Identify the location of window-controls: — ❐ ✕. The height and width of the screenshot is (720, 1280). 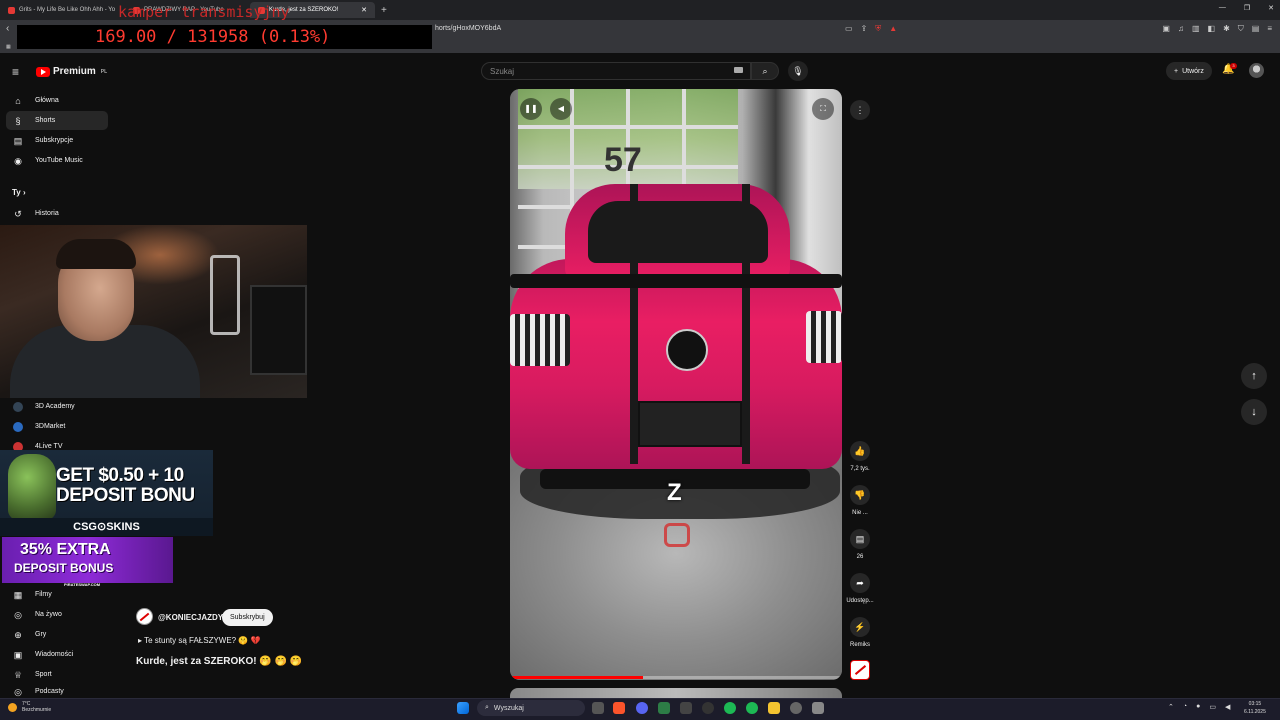
(1246, 8).